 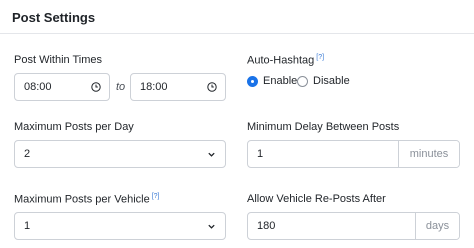 What do you see at coordinates (156, 196) in the screenshot?
I see `max-posts-vehicle-help-link: [?]` at bounding box center [156, 196].